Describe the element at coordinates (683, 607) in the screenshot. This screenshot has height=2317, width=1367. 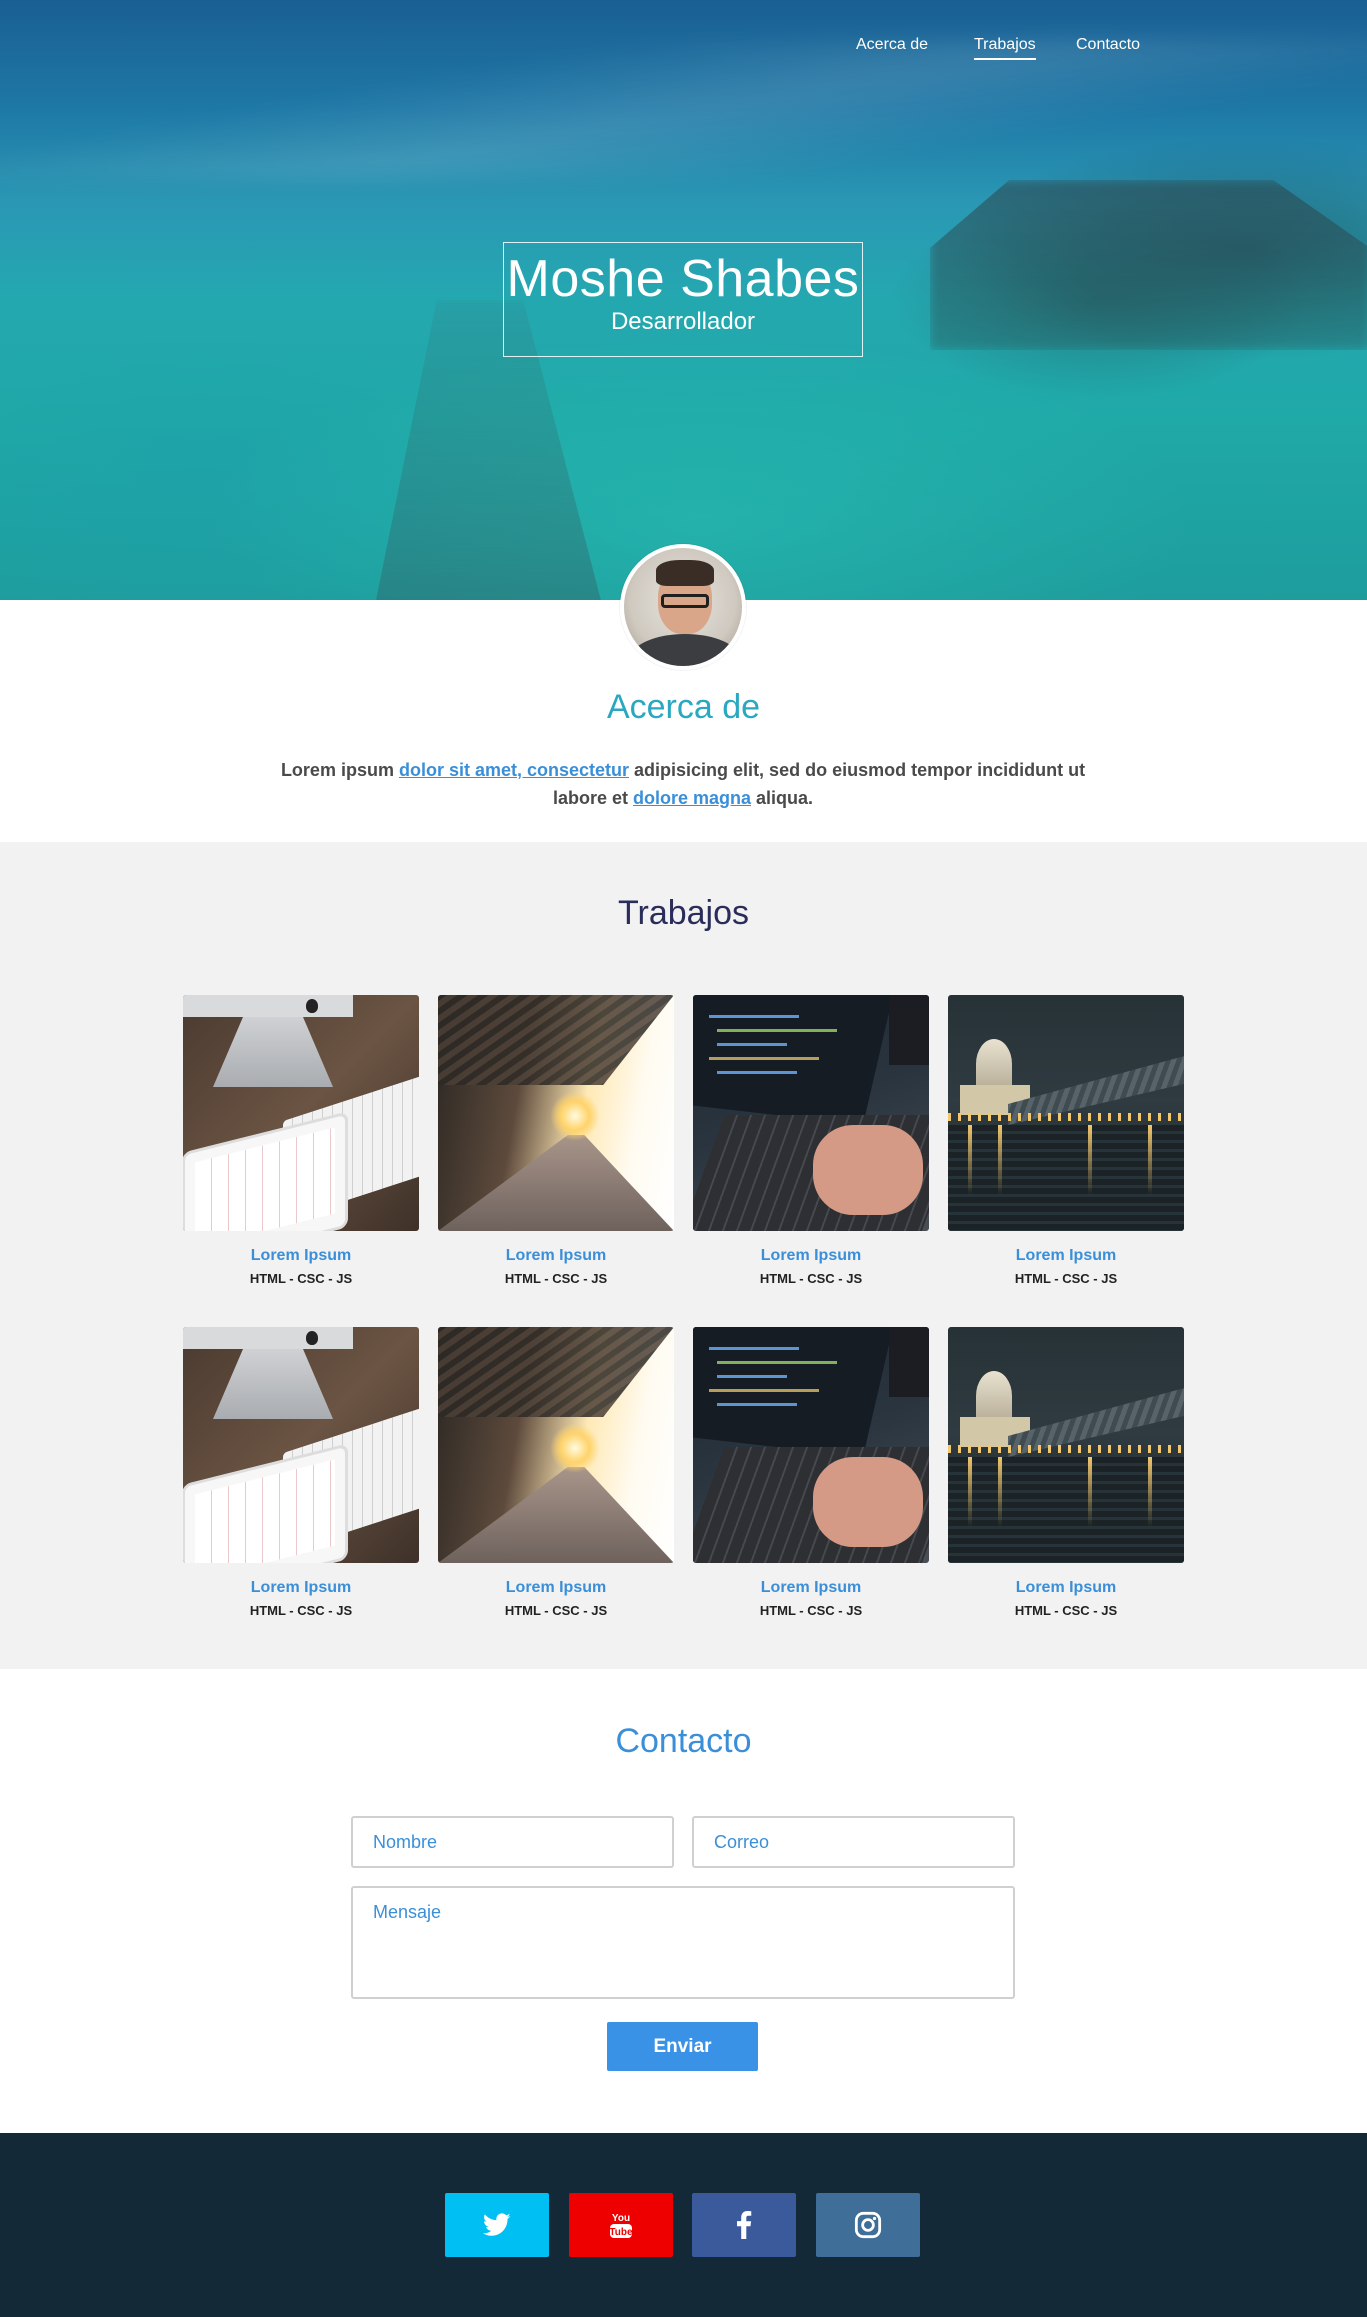
I see `avatar` at that location.